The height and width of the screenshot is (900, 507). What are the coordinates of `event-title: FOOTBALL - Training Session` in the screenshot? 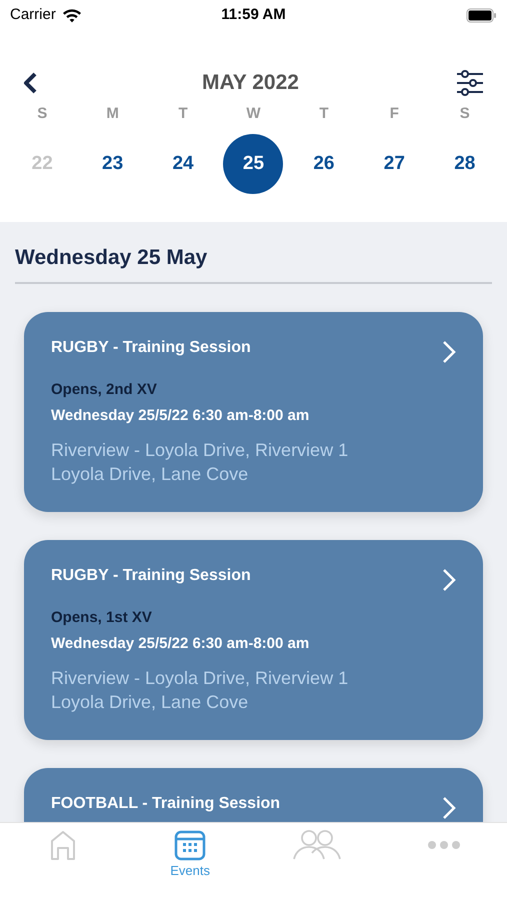 It's located at (166, 804).